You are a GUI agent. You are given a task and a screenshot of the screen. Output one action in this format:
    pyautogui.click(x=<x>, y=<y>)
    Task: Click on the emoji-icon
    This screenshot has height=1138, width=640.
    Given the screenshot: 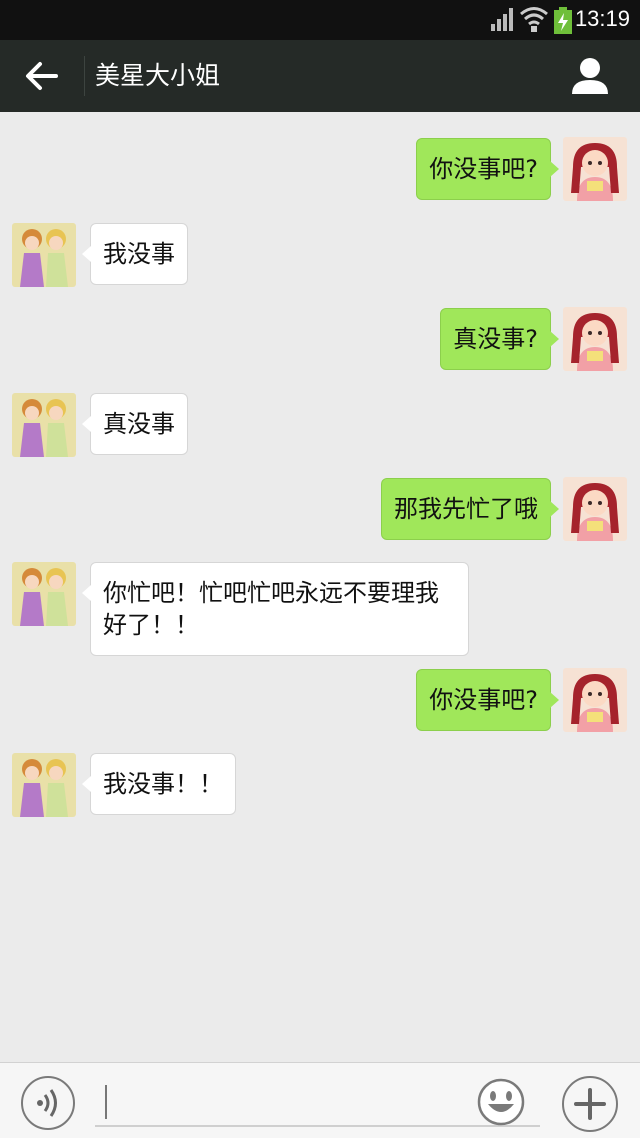 What is the action you would take?
    pyautogui.click(x=501, y=1102)
    